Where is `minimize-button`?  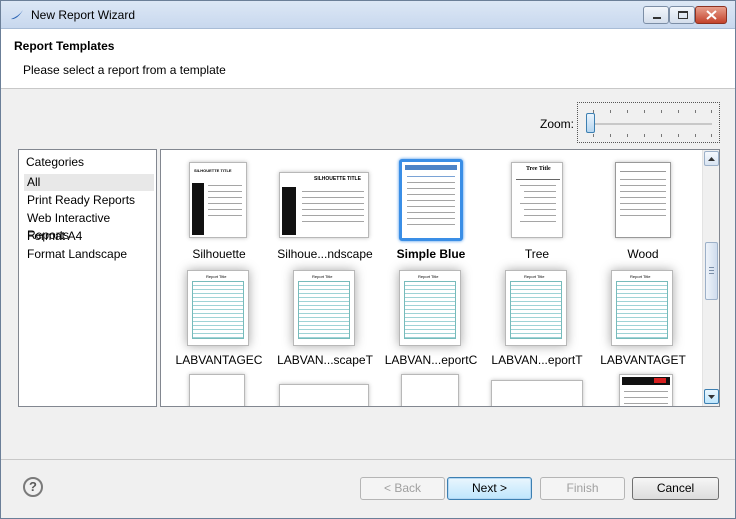 minimize-button is located at coordinates (656, 15).